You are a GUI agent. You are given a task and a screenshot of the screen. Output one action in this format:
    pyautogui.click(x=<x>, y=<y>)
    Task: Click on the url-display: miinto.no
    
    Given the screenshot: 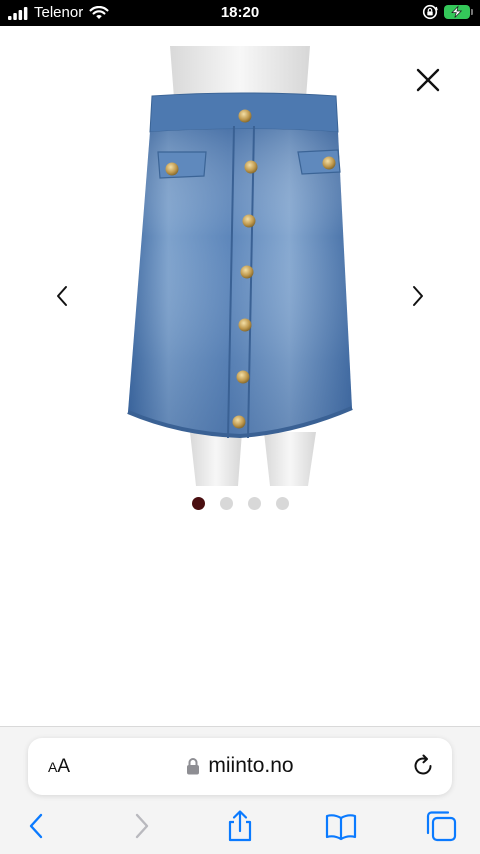 What is the action you would take?
    pyautogui.click(x=240, y=766)
    